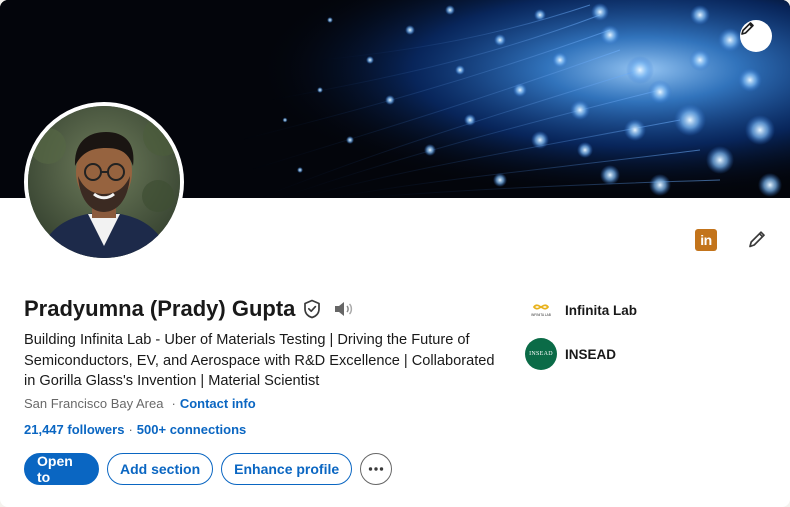  I want to click on name-row: Pradyumna (Prady) Gupta, so click(189, 309).